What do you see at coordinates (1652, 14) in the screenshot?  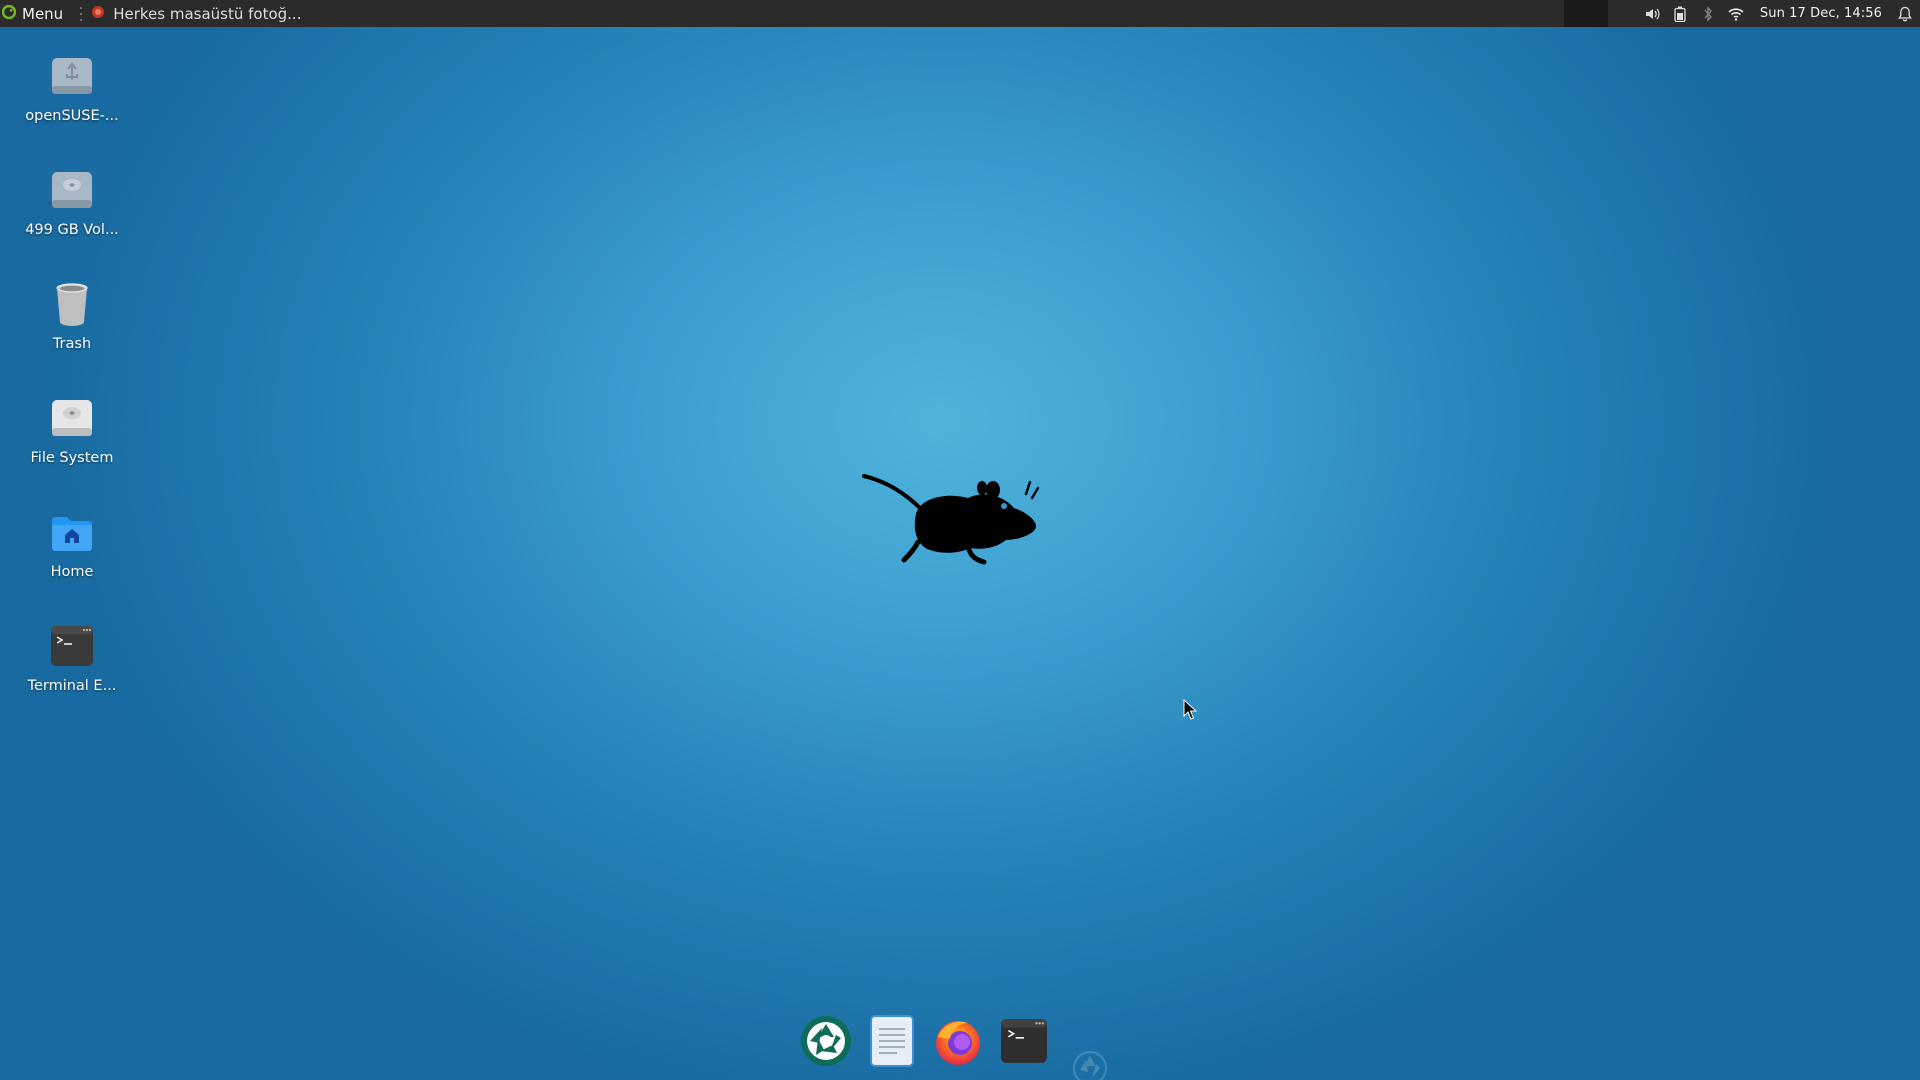 I see `volume-icon` at bounding box center [1652, 14].